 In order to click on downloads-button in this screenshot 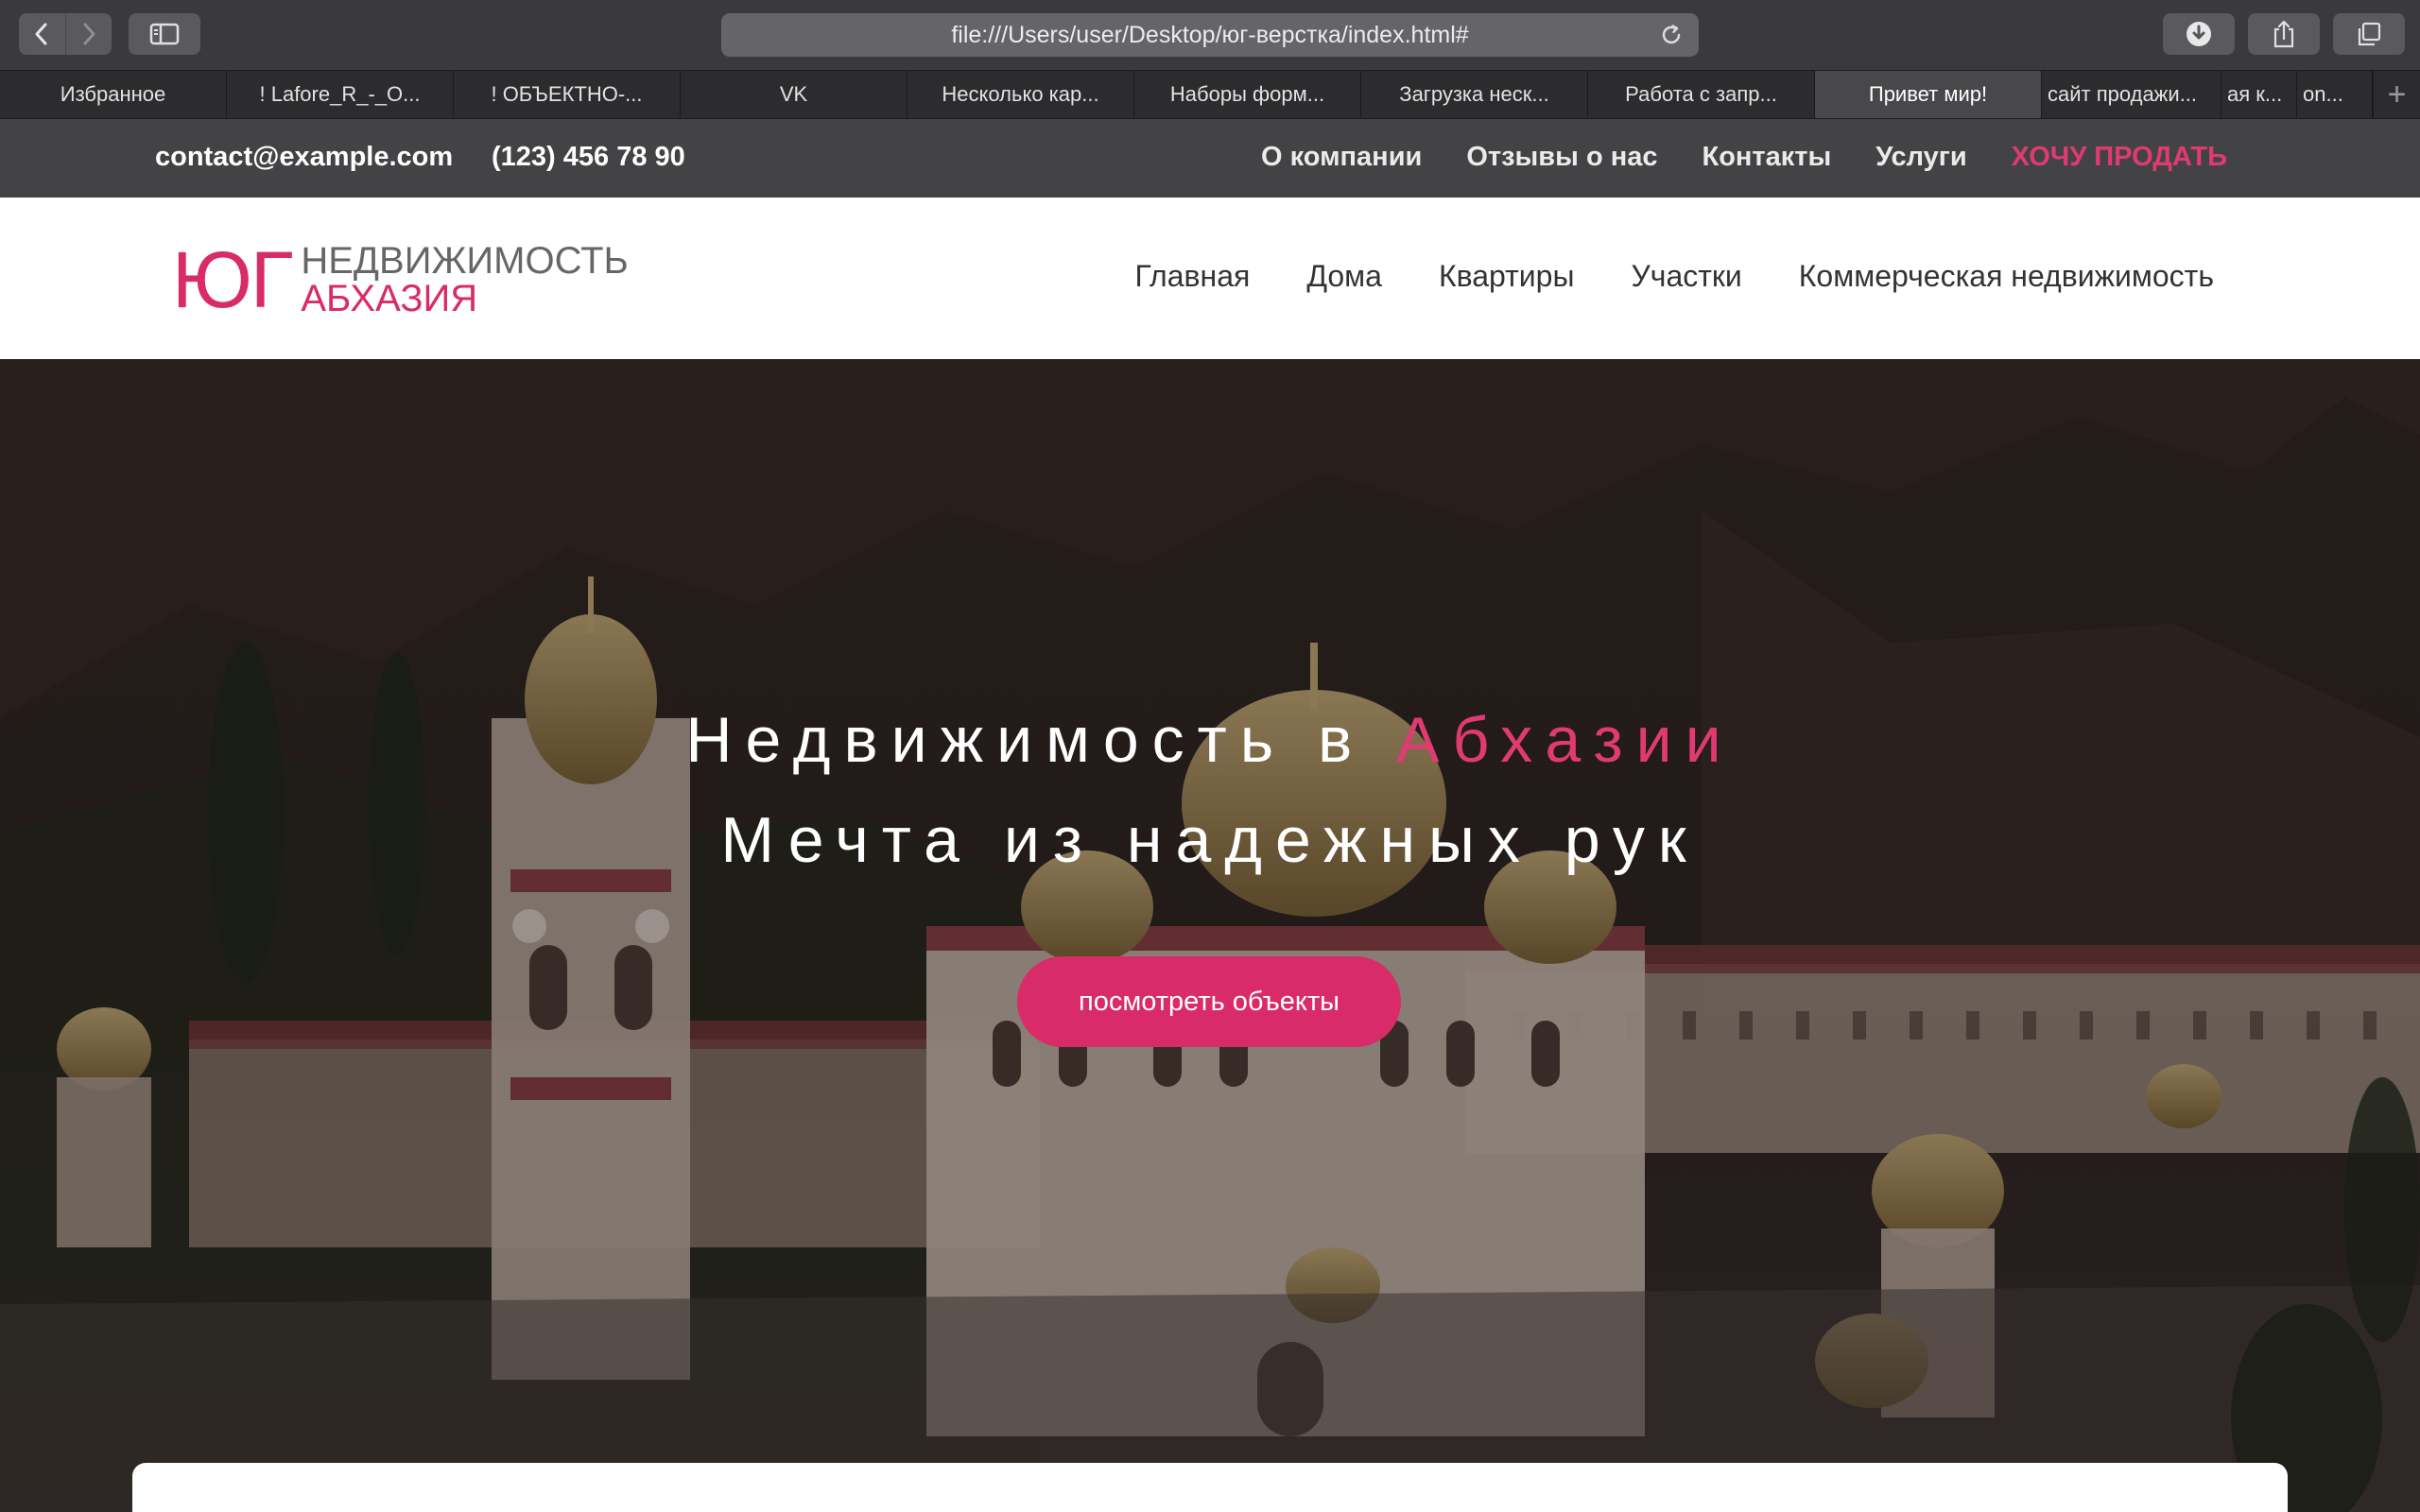, I will do `click(2199, 34)`.